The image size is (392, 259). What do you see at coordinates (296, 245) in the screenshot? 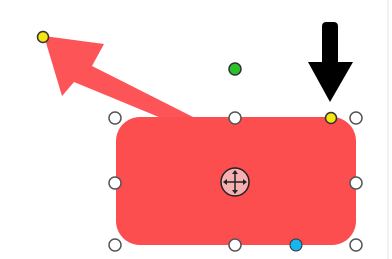
I see `connector-handle` at bounding box center [296, 245].